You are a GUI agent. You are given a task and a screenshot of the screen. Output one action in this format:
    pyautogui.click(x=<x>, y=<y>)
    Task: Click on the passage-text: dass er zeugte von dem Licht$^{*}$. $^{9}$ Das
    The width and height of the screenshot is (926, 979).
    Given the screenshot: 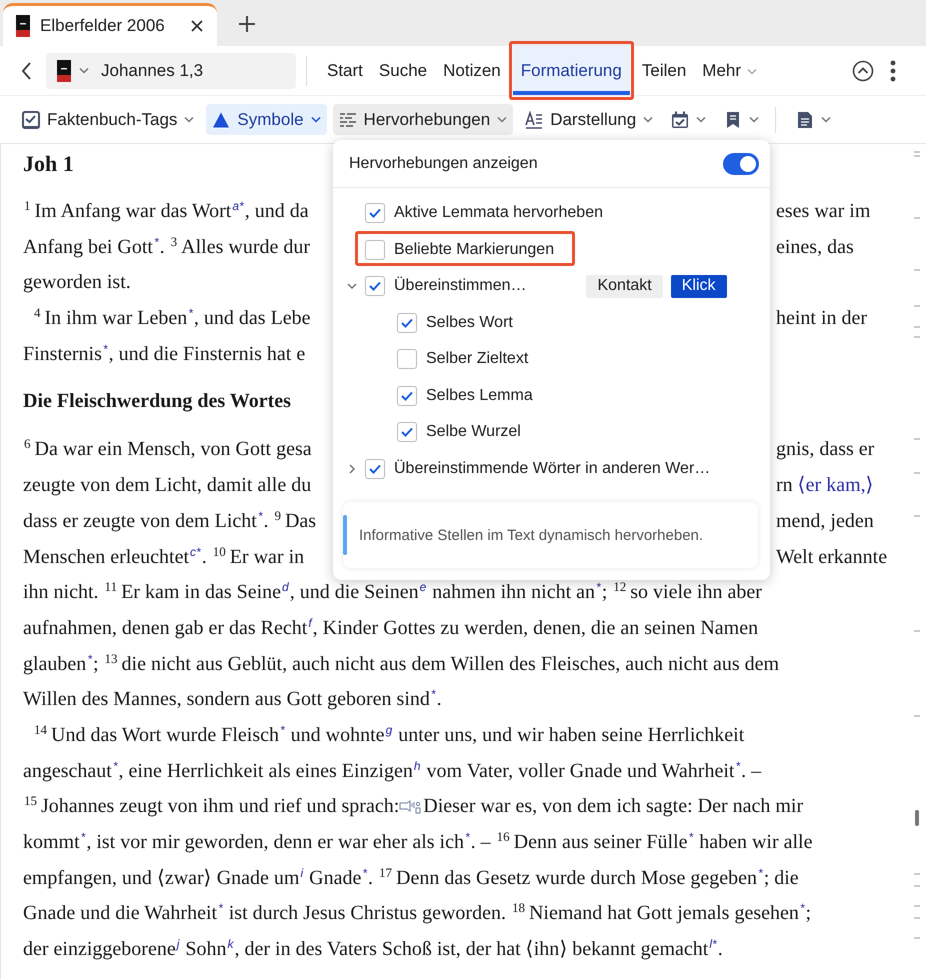 What is the action you would take?
    pyautogui.click(x=169, y=520)
    